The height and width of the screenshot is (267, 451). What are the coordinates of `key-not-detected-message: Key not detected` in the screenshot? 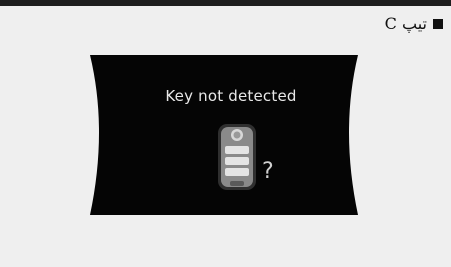 It's located at (231, 96).